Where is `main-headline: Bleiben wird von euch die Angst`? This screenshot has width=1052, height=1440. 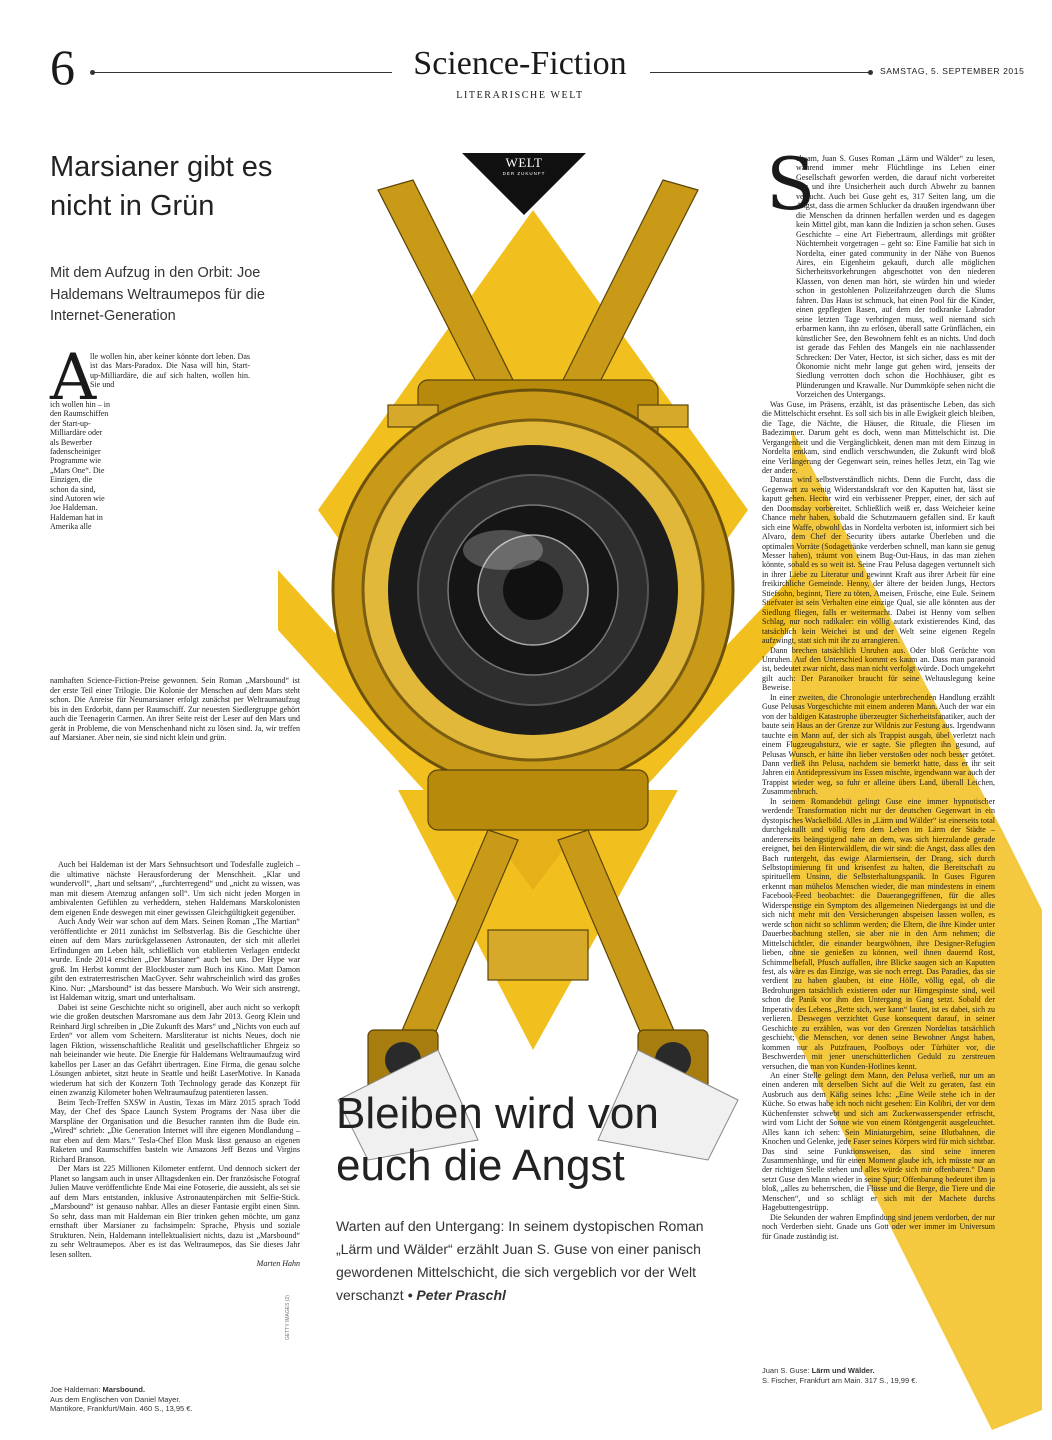 main-headline: Bleiben wird von euch die Angst is located at coordinates (497, 1139).